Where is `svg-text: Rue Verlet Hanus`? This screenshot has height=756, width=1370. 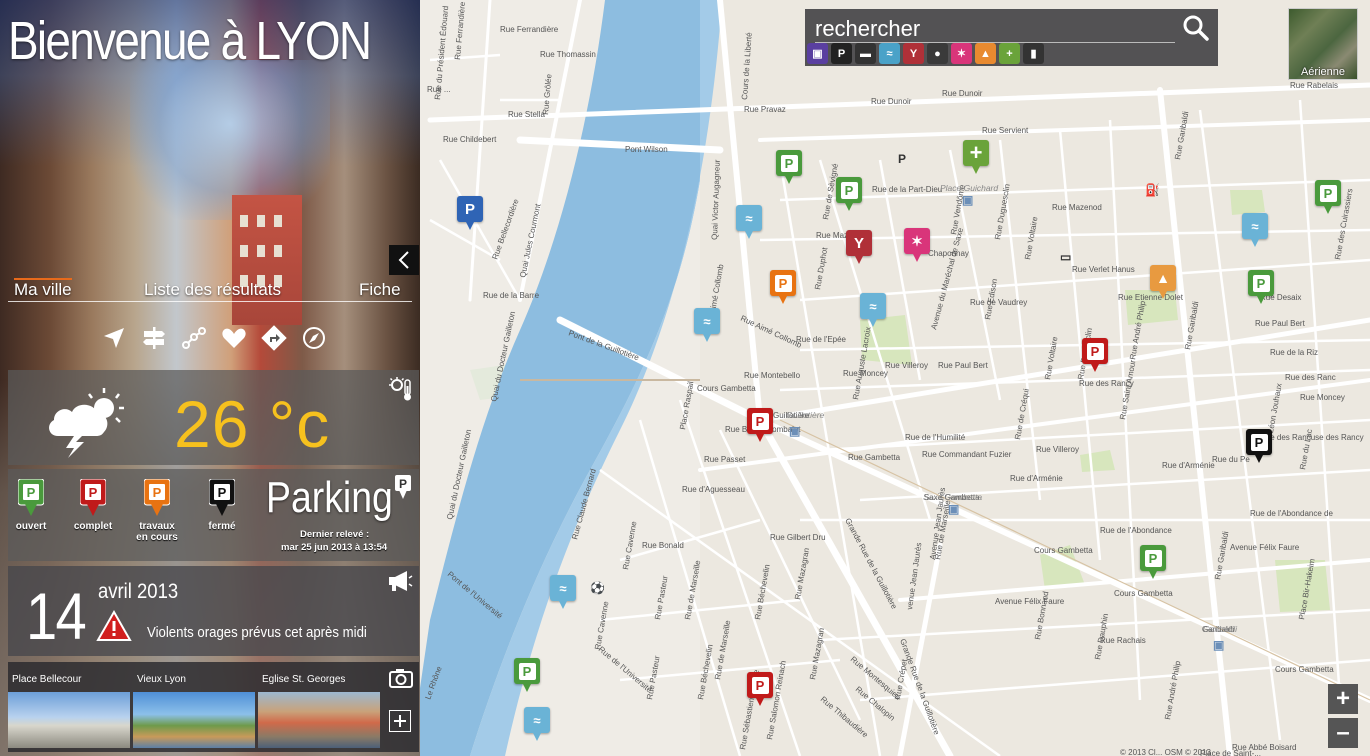
svg-text: Rue Verlet Hanus is located at coordinates (1103, 269).